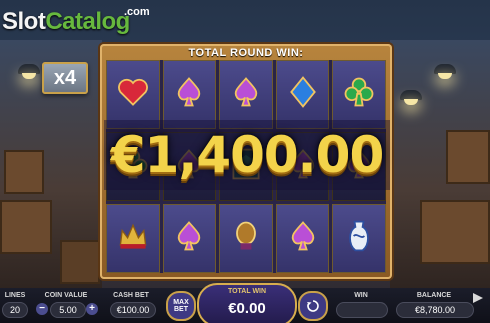  What do you see at coordinates (361, 295) in the screenshot?
I see `win-label: WIN` at bounding box center [361, 295].